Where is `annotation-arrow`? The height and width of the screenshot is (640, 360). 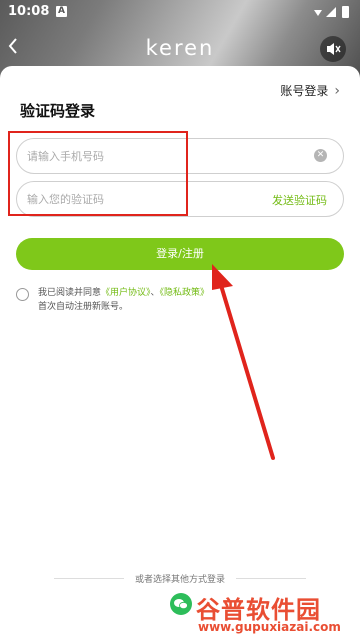
annotation-arrow is located at coordinates (243, 362).